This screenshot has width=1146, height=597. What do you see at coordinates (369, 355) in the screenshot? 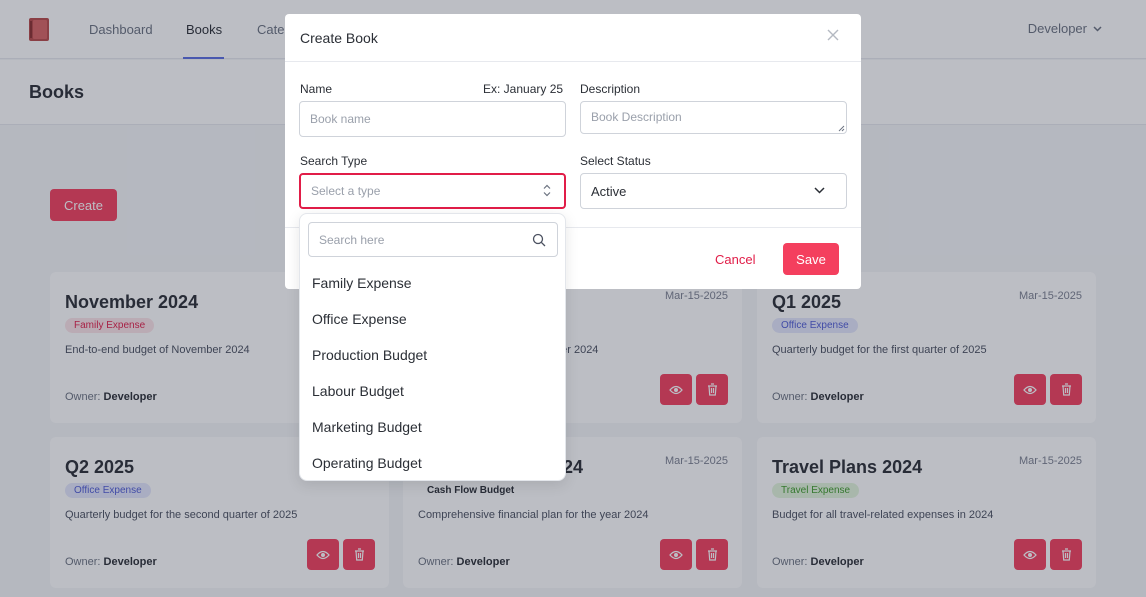
I see `dropdown-option: Production Budget` at bounding box center [369, 355].